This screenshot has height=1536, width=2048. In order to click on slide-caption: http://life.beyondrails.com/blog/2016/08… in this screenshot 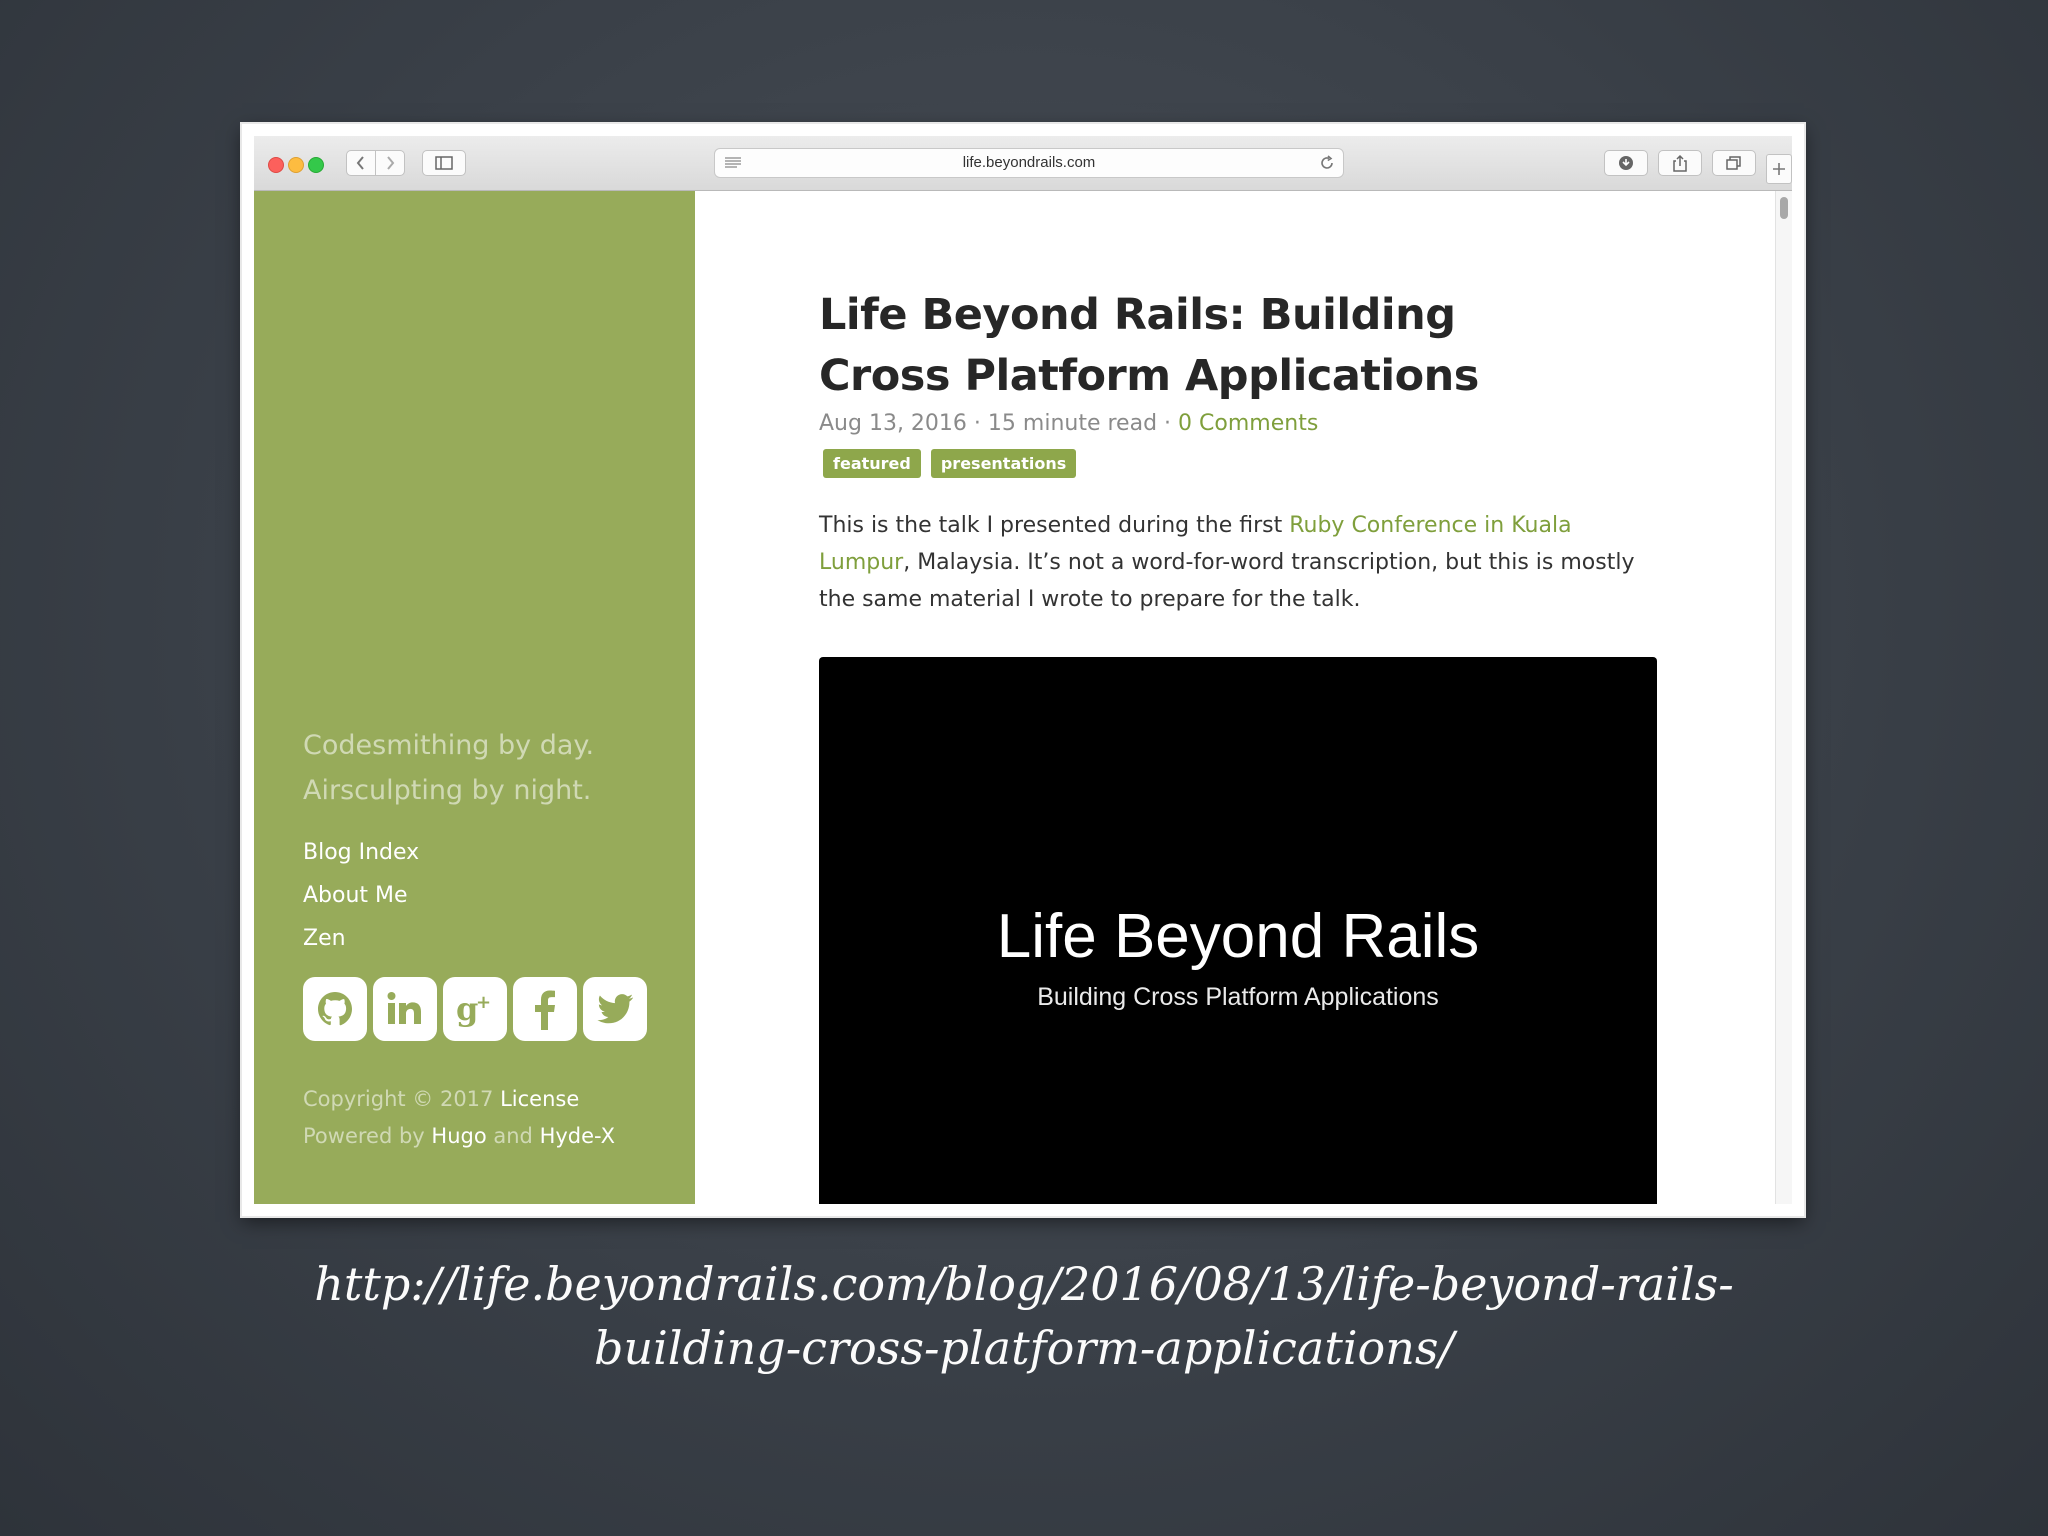, I will do `click(1024, 1316)`.